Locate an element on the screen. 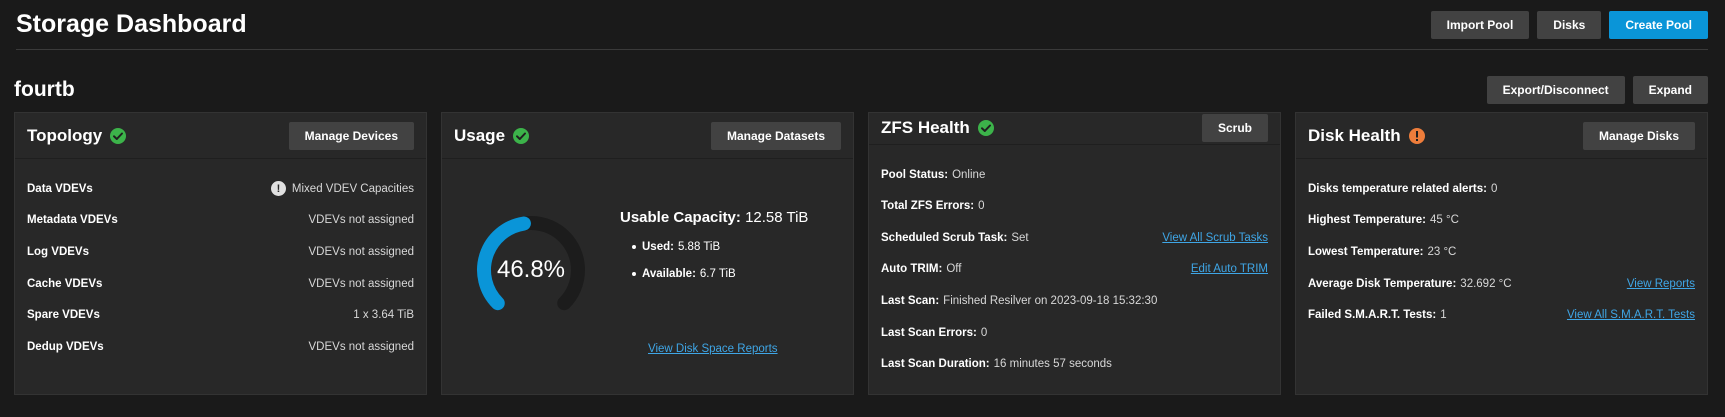 Image resolution: width=1725 pixels, height=417 pixels. row-label: Dedup VDEVs is located at coordinates (65, 346).